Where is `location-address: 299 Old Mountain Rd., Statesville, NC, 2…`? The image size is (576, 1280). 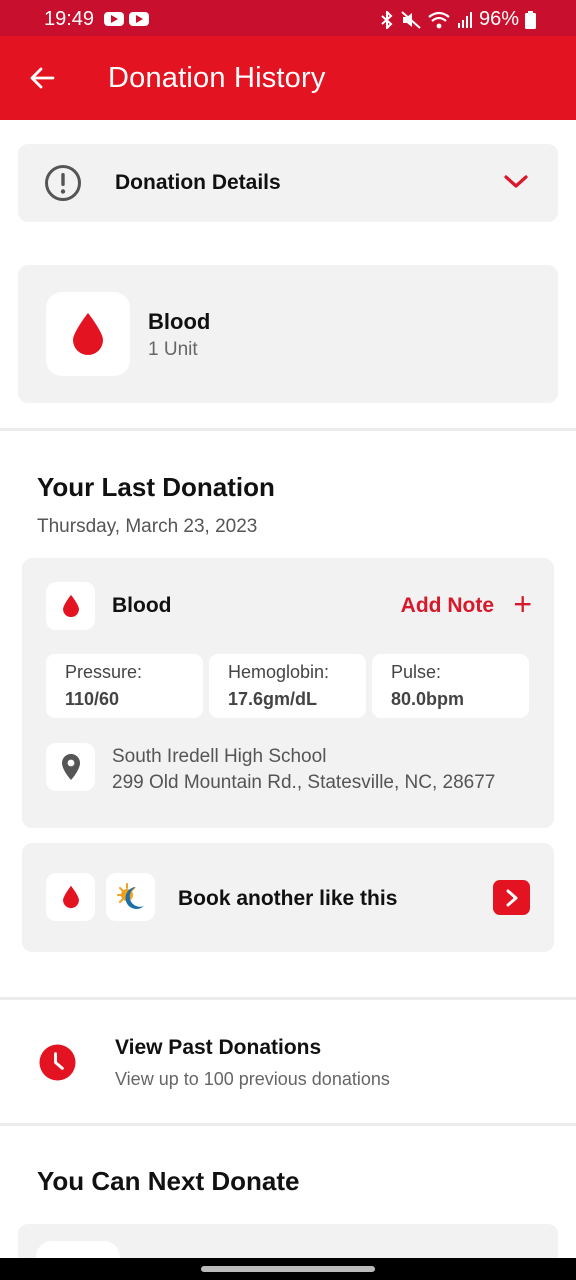
location-address: 299 Old Mountain Rd., Statesville, NC, 2… is located at coordinates (304, 782).